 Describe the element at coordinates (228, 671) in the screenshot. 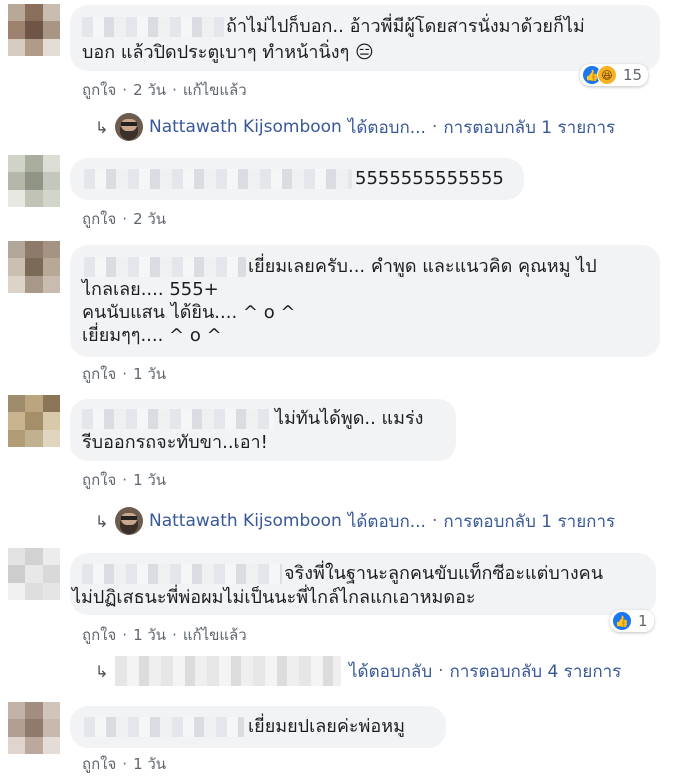

I see `blurred-replier-names` at that location.